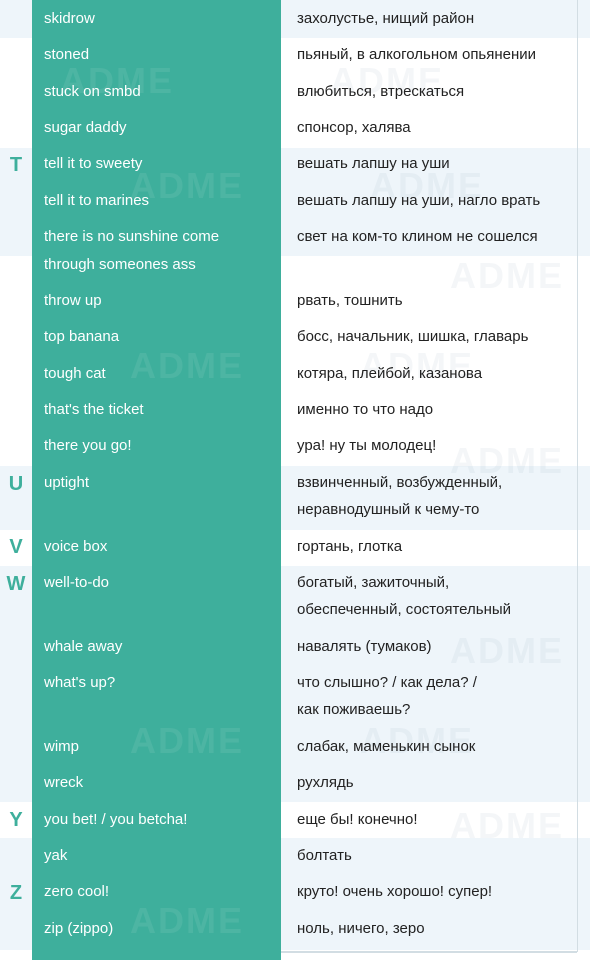  Describe the element at coordinates (373, 582) in the screenshot. I see `entry-russian: богатый, зажиточный,` at that location.